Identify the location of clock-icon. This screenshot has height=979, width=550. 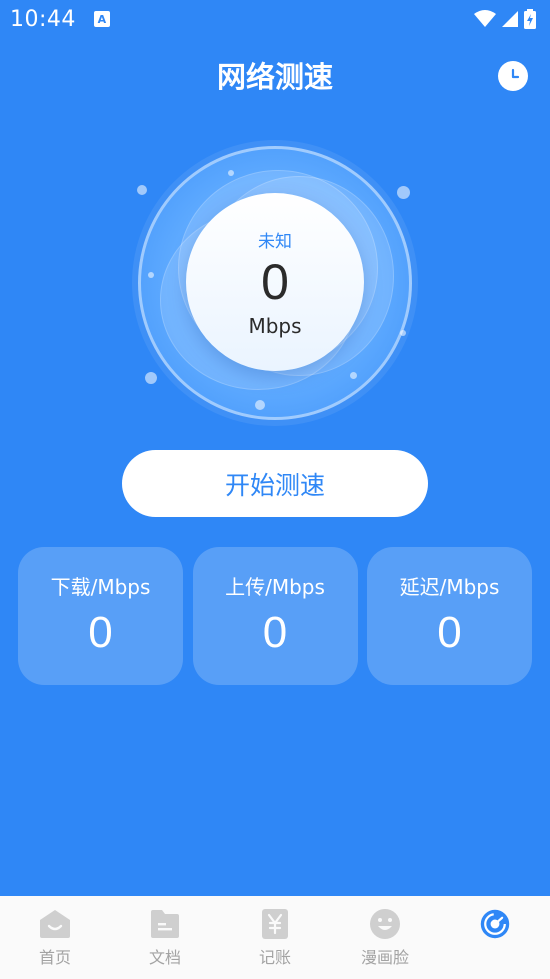
(515, 73).